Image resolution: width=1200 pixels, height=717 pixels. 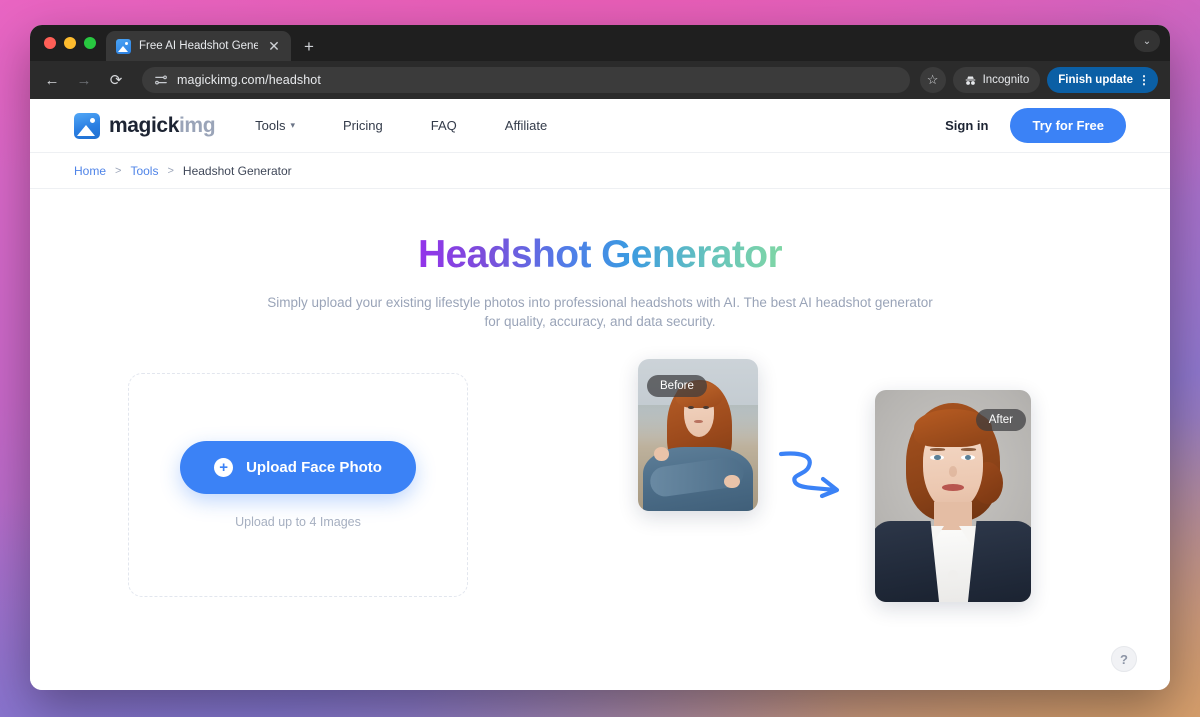 What do you see at coordinates (970, 80) in the screenshot?
I see `incognito-icon` at bounding box center [970, 80].